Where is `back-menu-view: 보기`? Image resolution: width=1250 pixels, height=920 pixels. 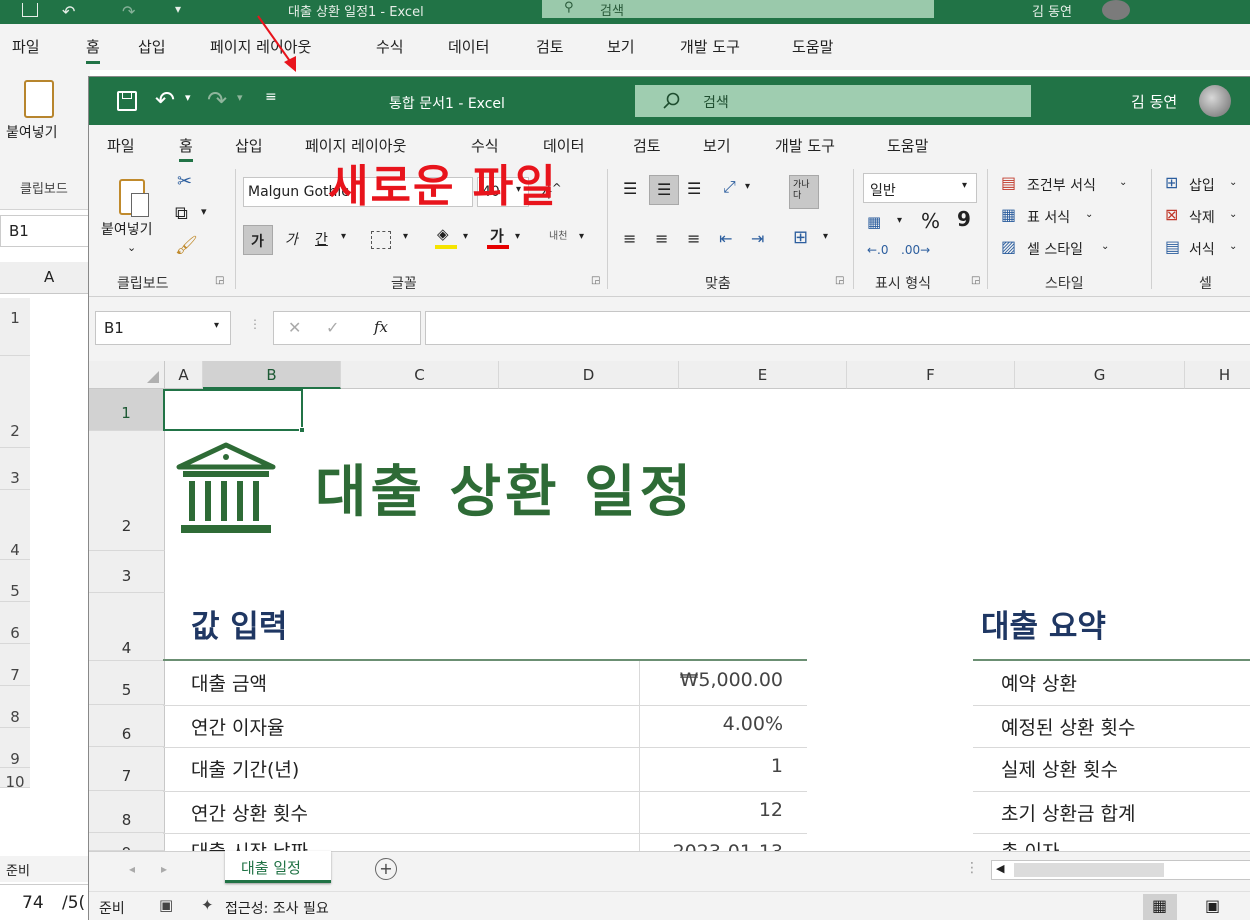
back-menu-view: 보기 is located at coordinates (621, 46).